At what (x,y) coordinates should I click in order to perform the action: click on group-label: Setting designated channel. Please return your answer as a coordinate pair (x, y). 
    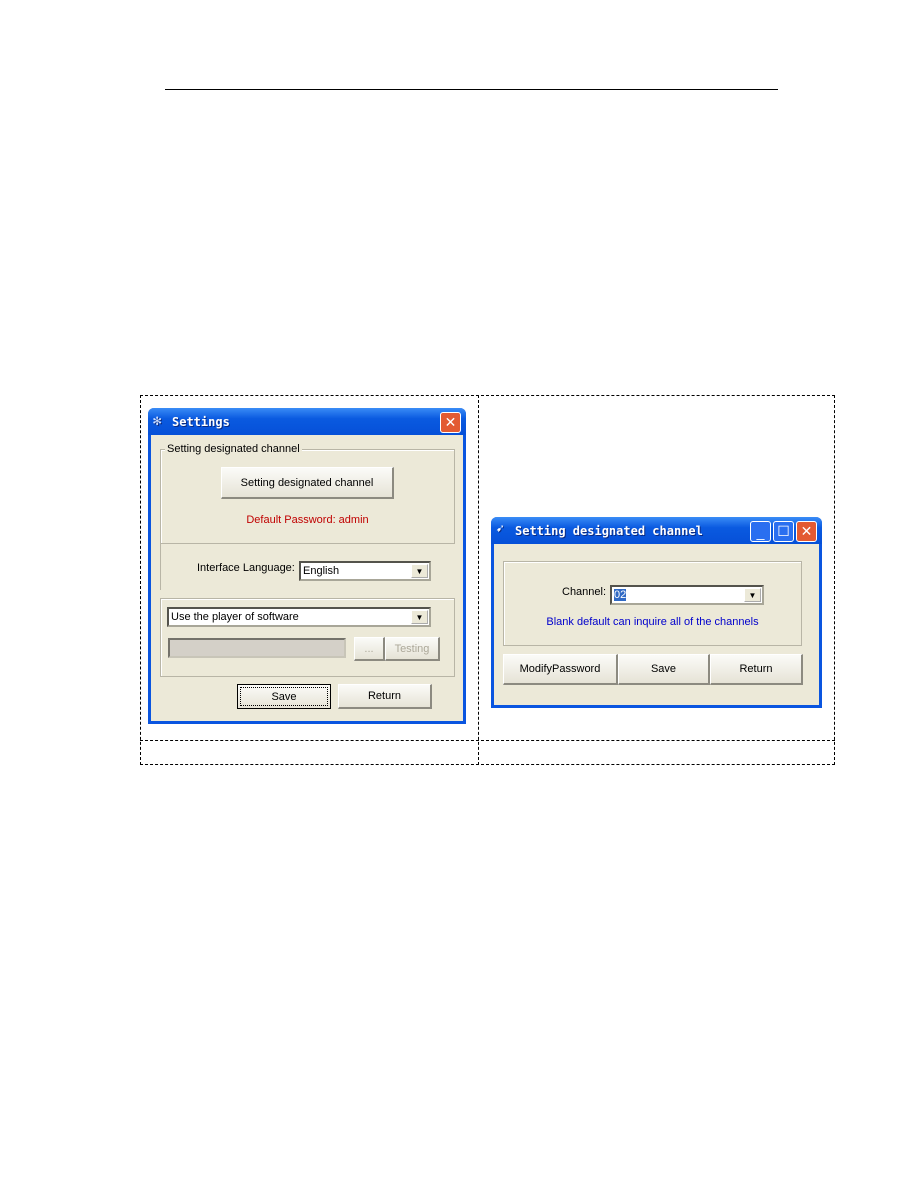
    Looking at the image, I should click on (233, 449).